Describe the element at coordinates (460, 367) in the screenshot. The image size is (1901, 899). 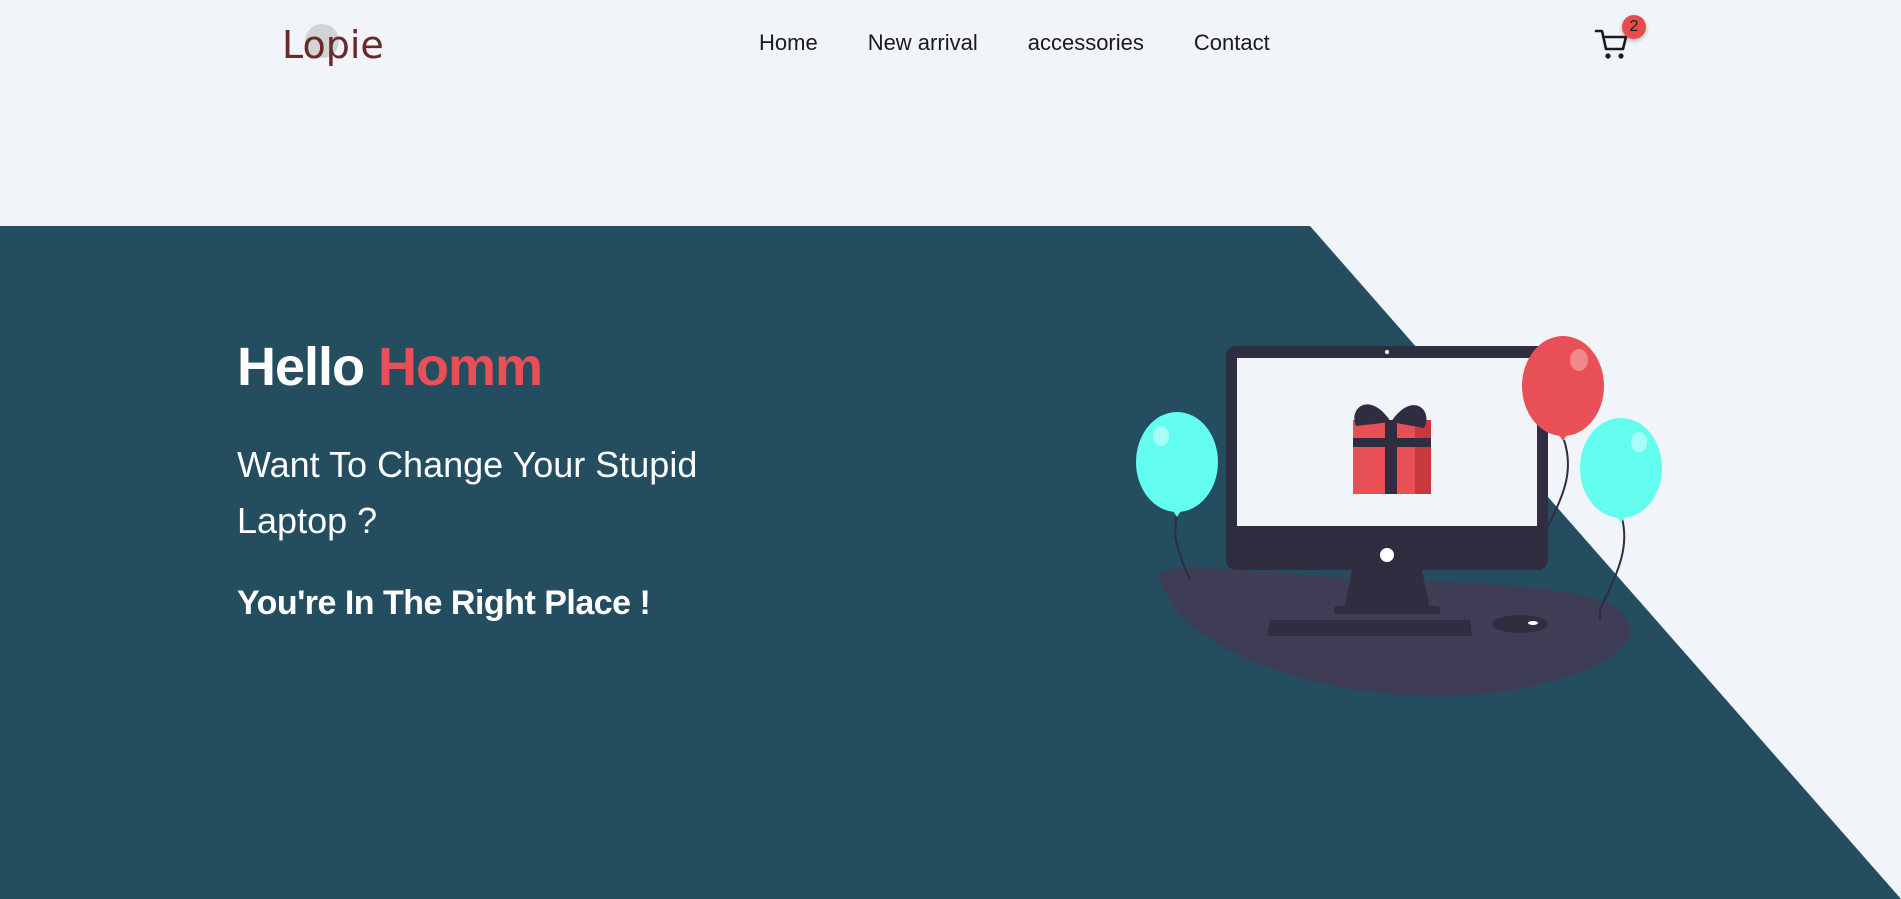
I see `hero-title-accent: Homm` at that location.